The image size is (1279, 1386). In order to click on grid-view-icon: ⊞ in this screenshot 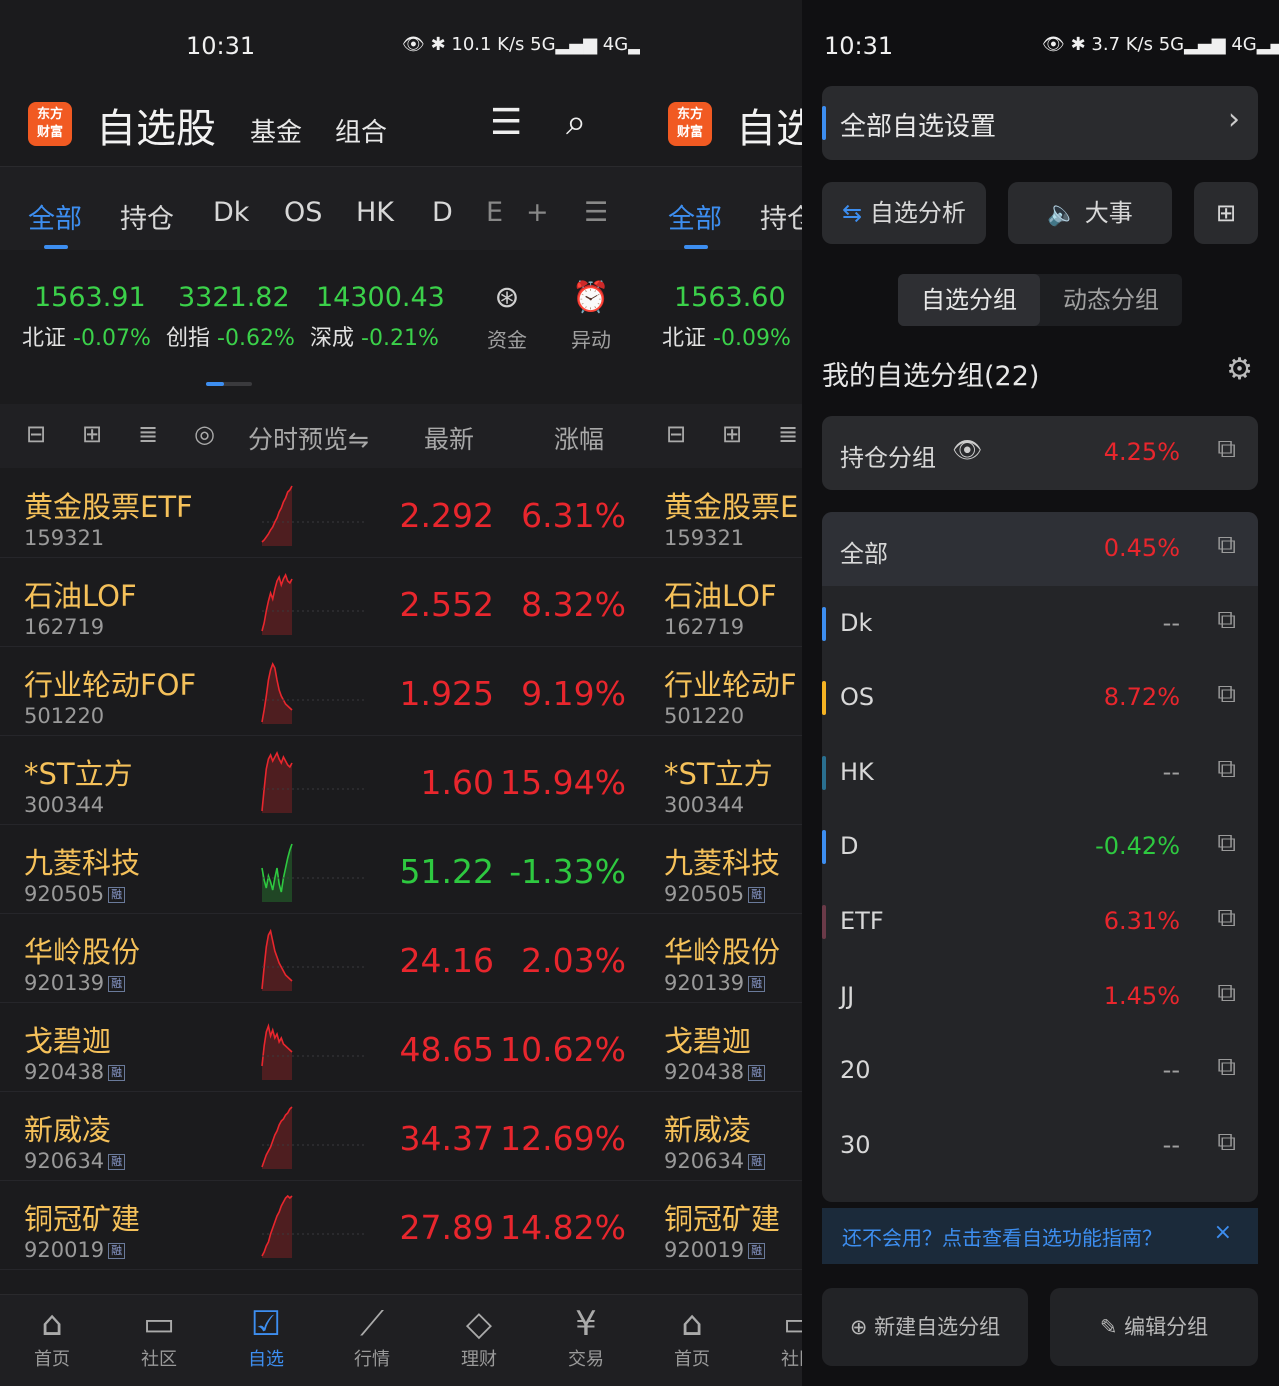, I will do `click(92, 434)`.